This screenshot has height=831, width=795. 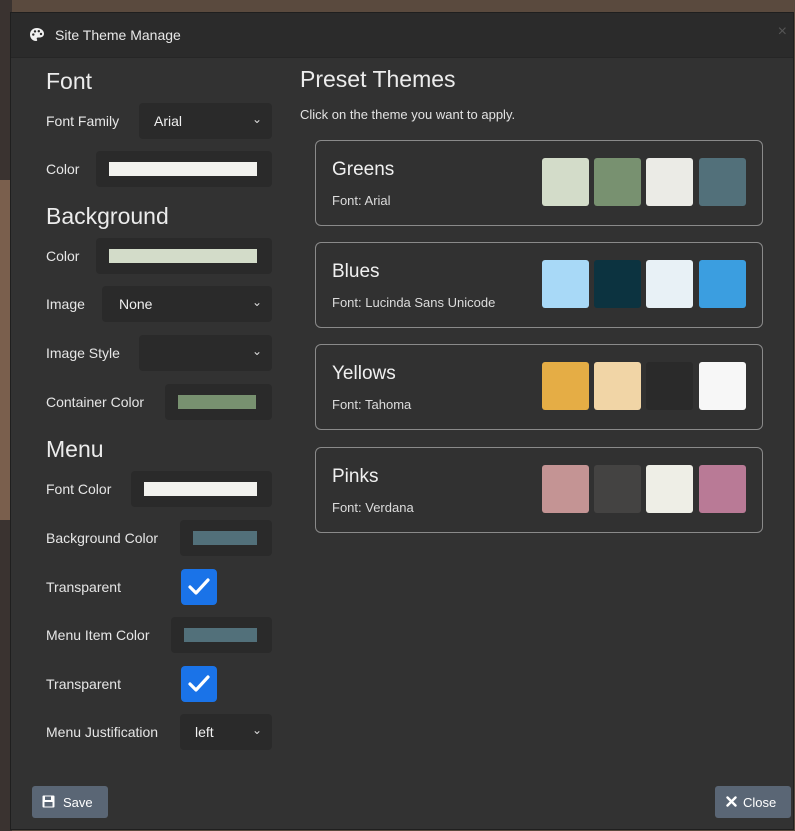 I want to click on palette-icon, so click(x=37, y=34).